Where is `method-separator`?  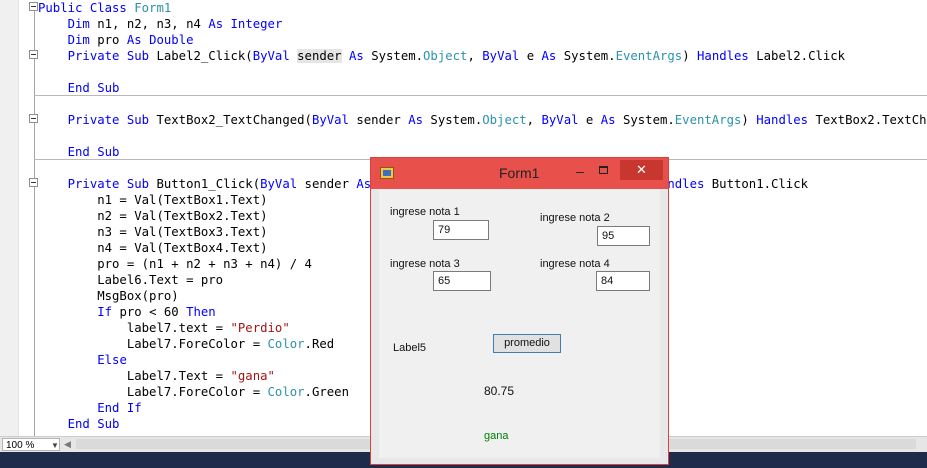 method-separator is located at coordinates (480, 95).